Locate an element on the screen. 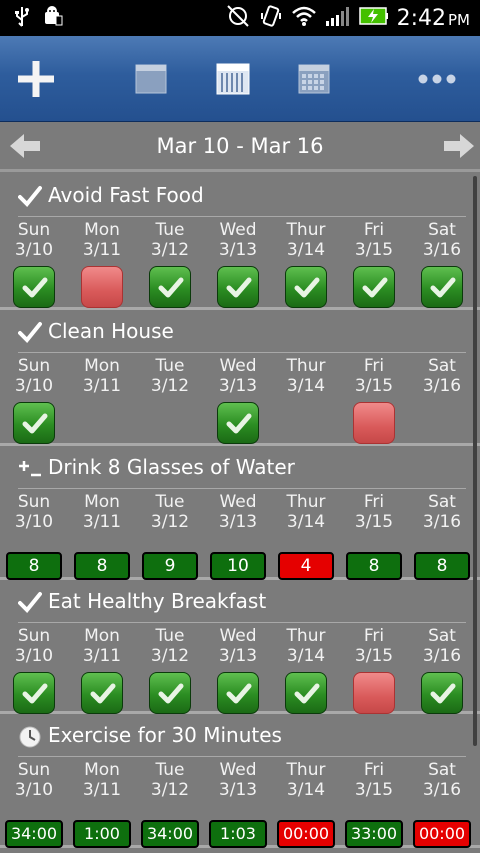 This screenshot has height=853, width=480. habit-title: Exercise for 30 Minutes is located at coordinates (240, 735).